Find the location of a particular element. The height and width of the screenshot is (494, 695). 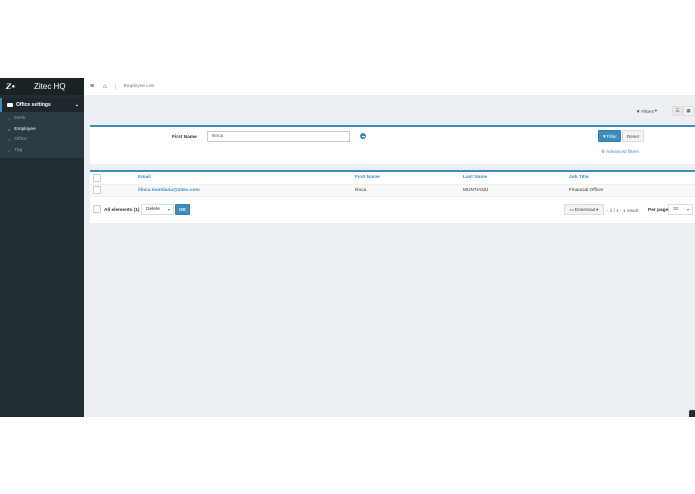

sidebar-item-employee: ○ Employee is located at coordinates (42, 129).